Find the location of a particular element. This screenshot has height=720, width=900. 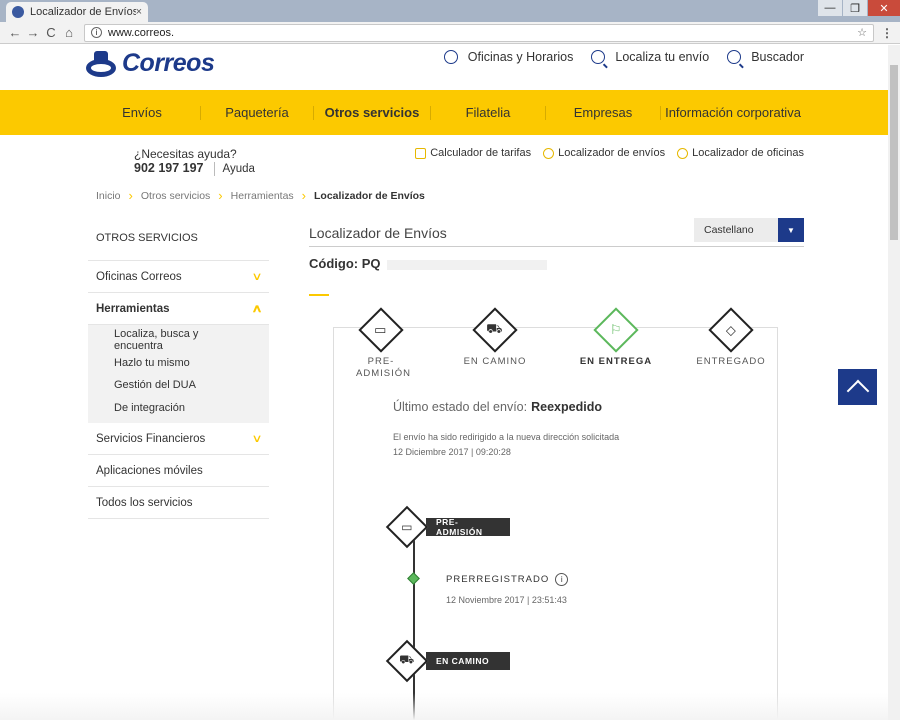

window-controls: — ❐ ✕ is located at coordinates (858, 8).